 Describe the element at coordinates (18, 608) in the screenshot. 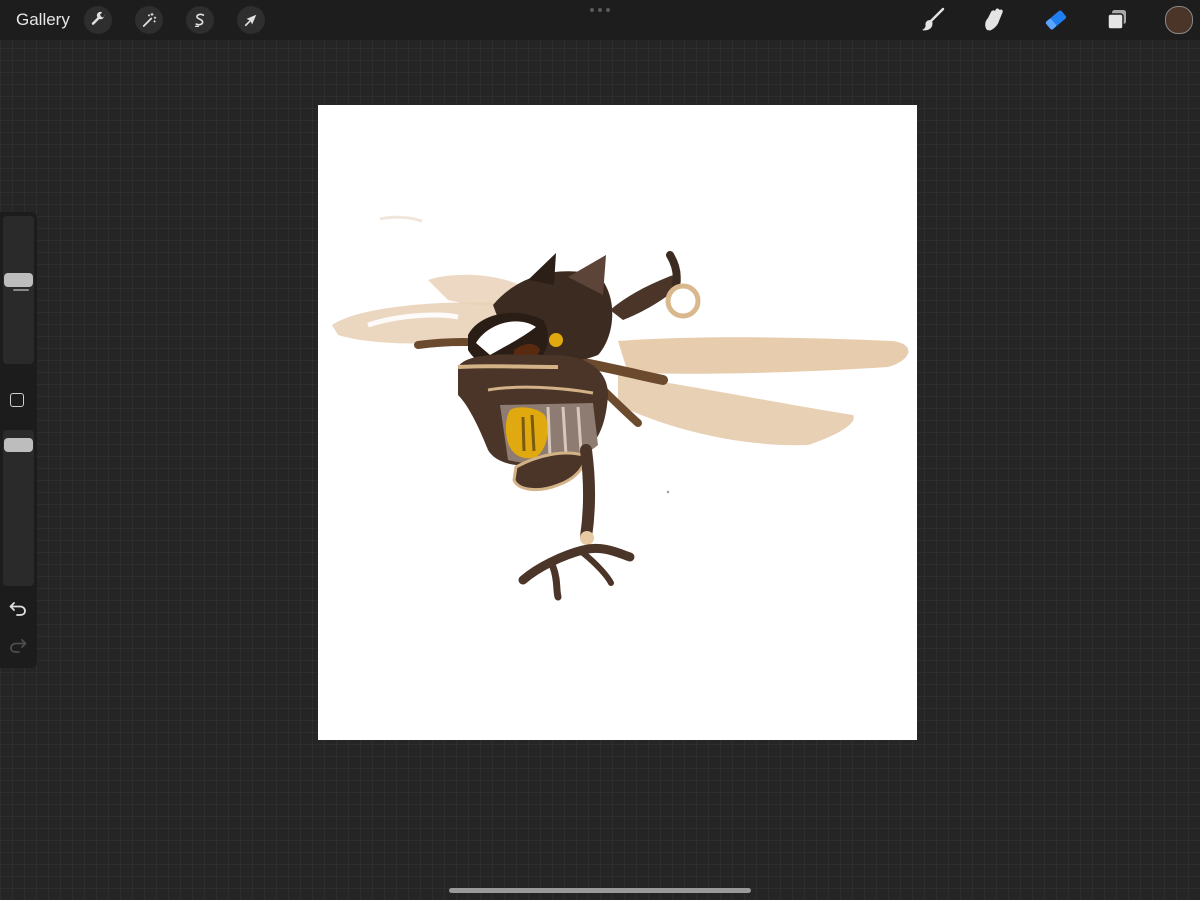

I see `undo-arrow-icon` at that location.